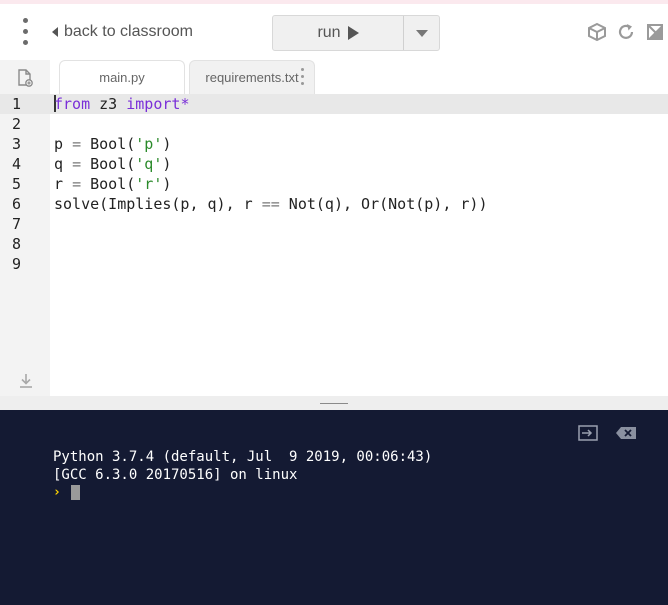 Image resolution: width=668 pixels, height=605 pixels. I want to click on refresh-icon, so click(626, 32).